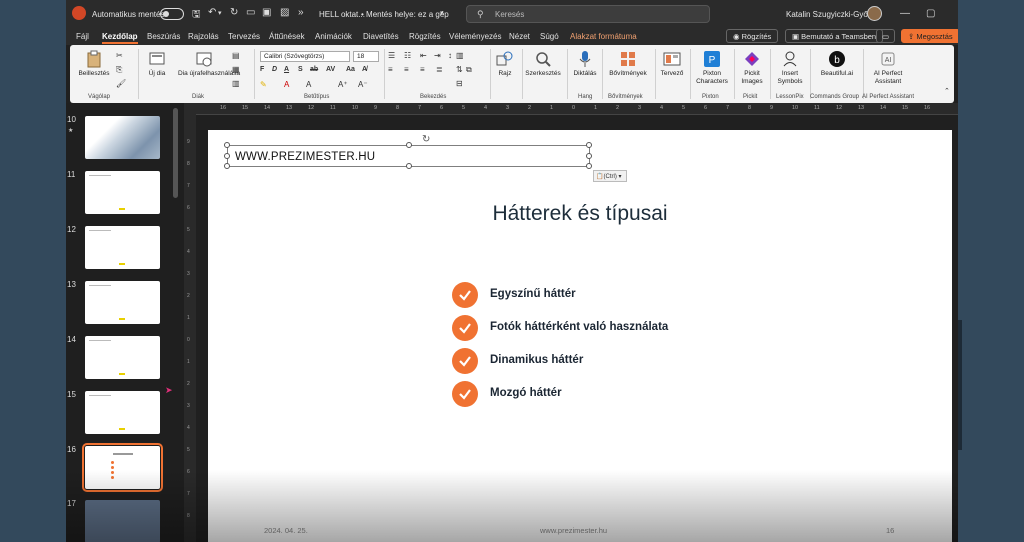 This screenshot has width=1024, height=542. I want to click on search-box: ⚲ Keresés, so click(588, 14).